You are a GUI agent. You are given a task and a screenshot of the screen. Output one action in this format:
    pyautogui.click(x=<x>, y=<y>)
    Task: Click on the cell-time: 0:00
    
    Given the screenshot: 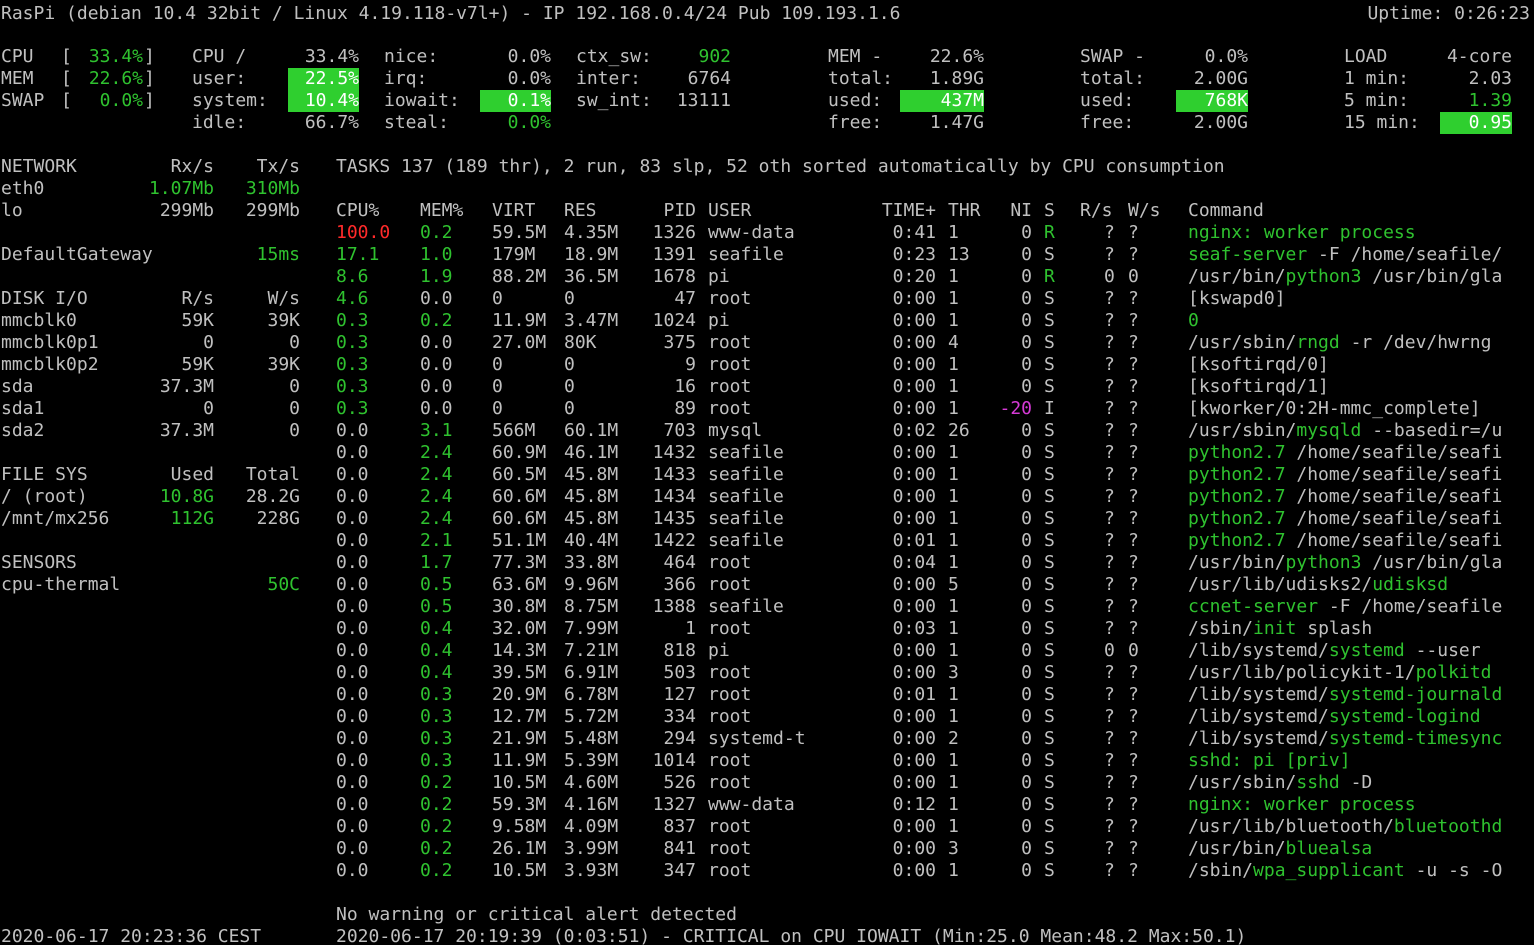 What is the action you would take?
    pyautogui.click(x=914, y=672)
    